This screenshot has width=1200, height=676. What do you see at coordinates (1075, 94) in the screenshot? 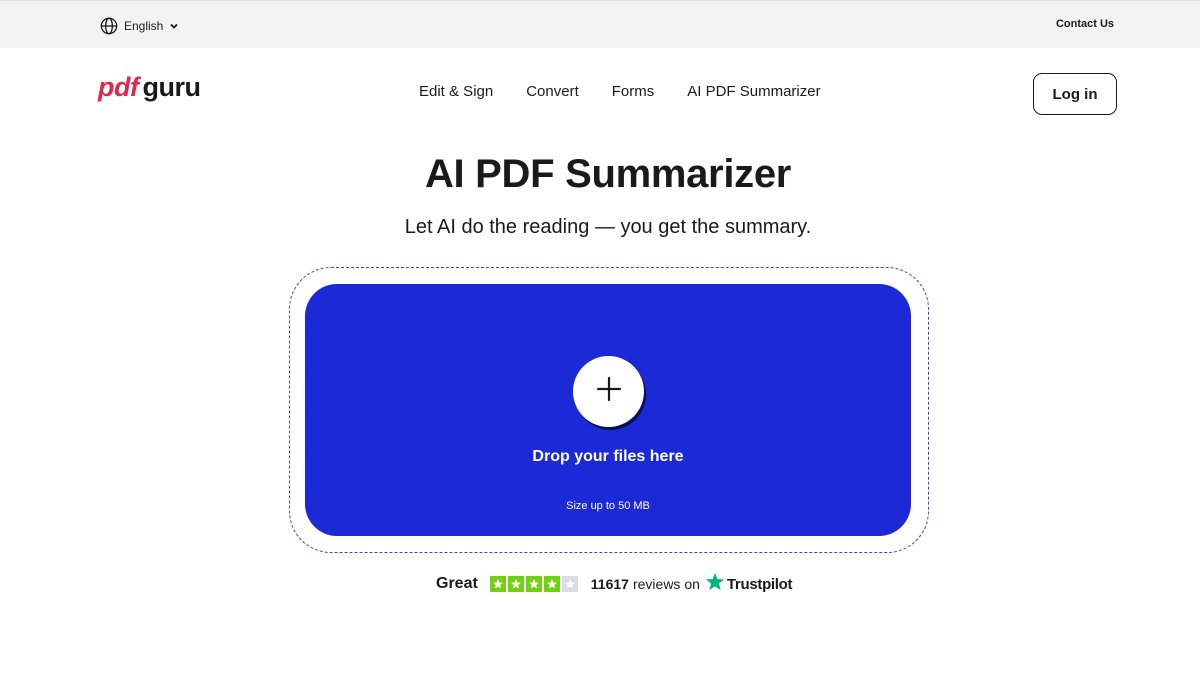
I see `login-button: Log in` at bounding box center [1075, 94].